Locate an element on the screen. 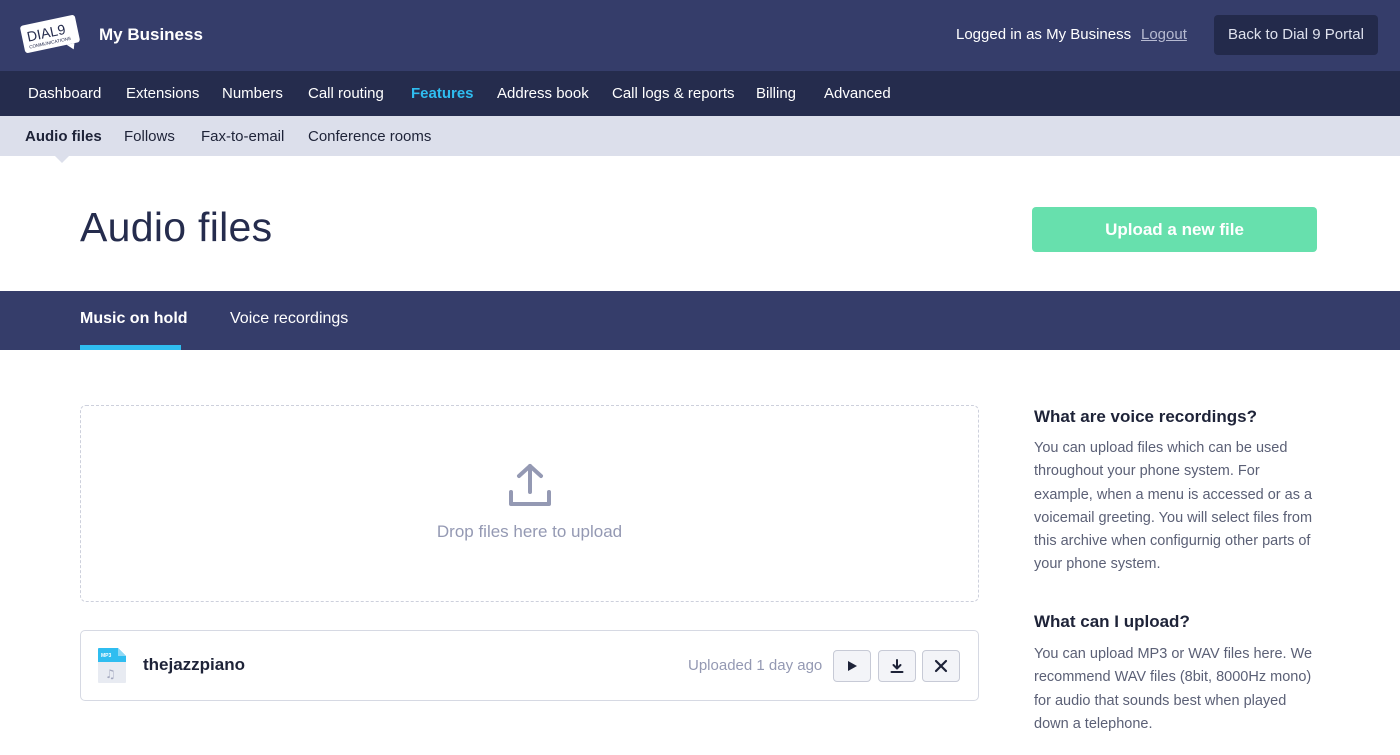  tab-music-on-hold: Music on hold is located at coordinates (134, 319).